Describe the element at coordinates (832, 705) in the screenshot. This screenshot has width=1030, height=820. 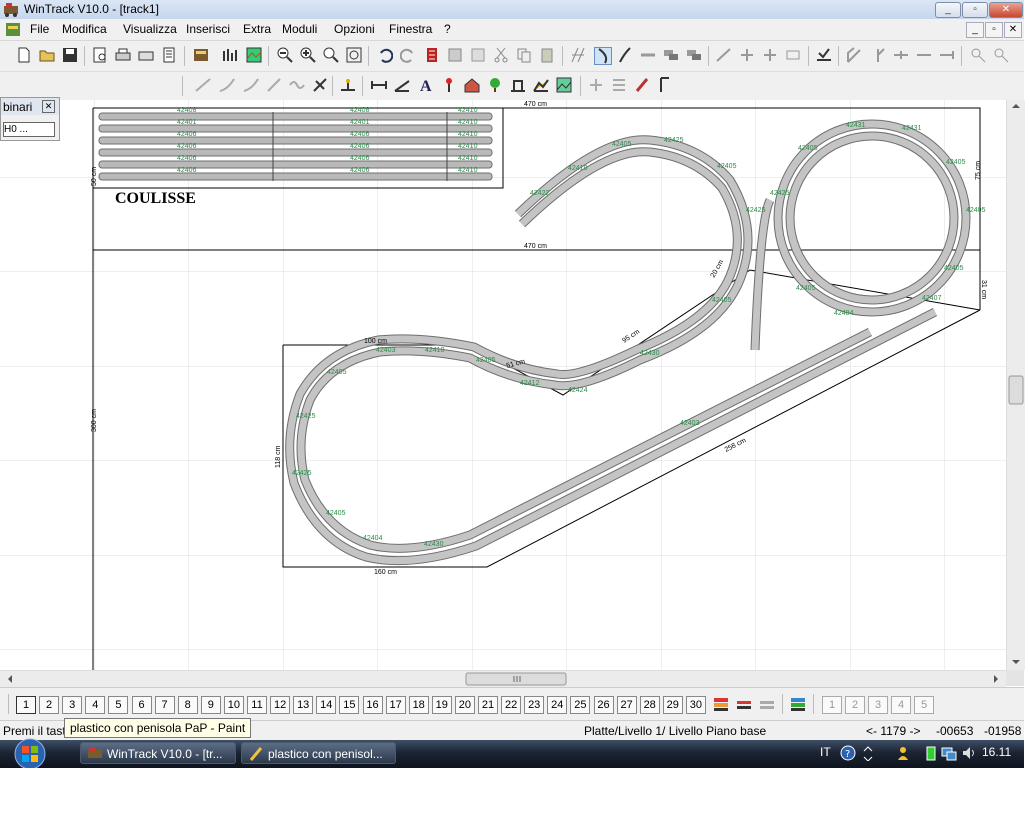
I see `level-button-1: 1` at that location.